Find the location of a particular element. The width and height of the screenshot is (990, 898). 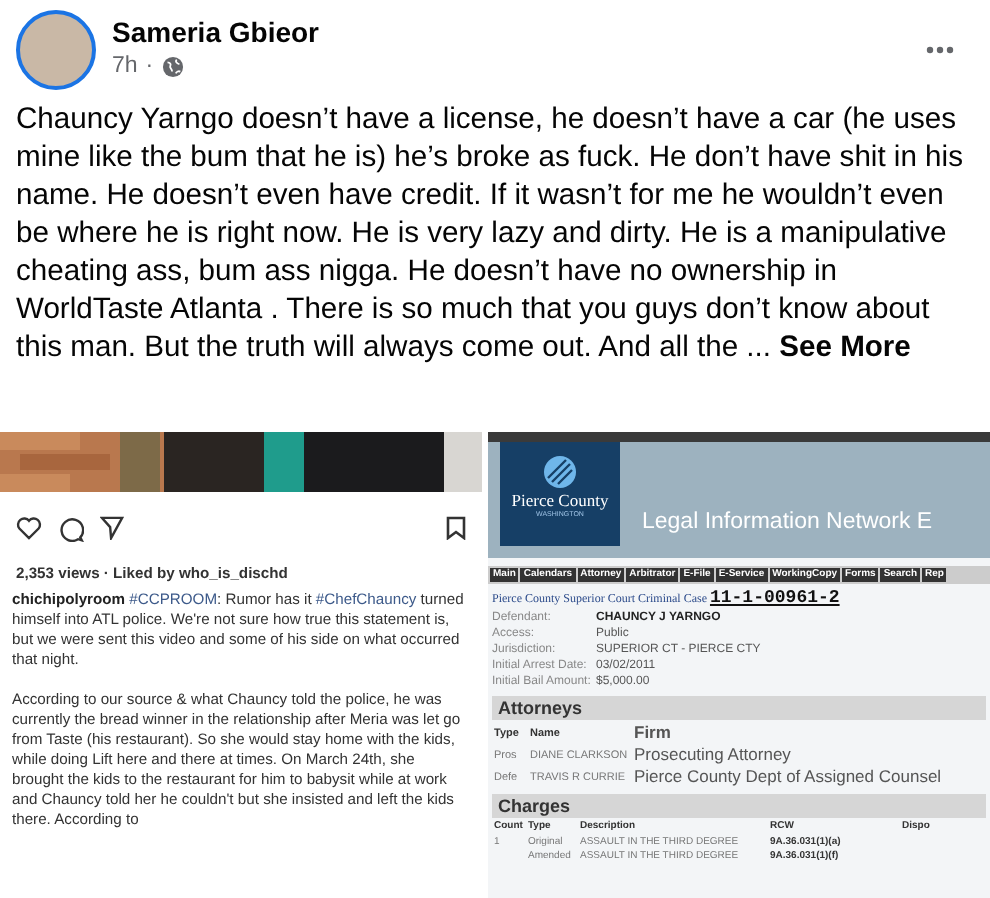

globe-icon is located at coordinates (172, 67).